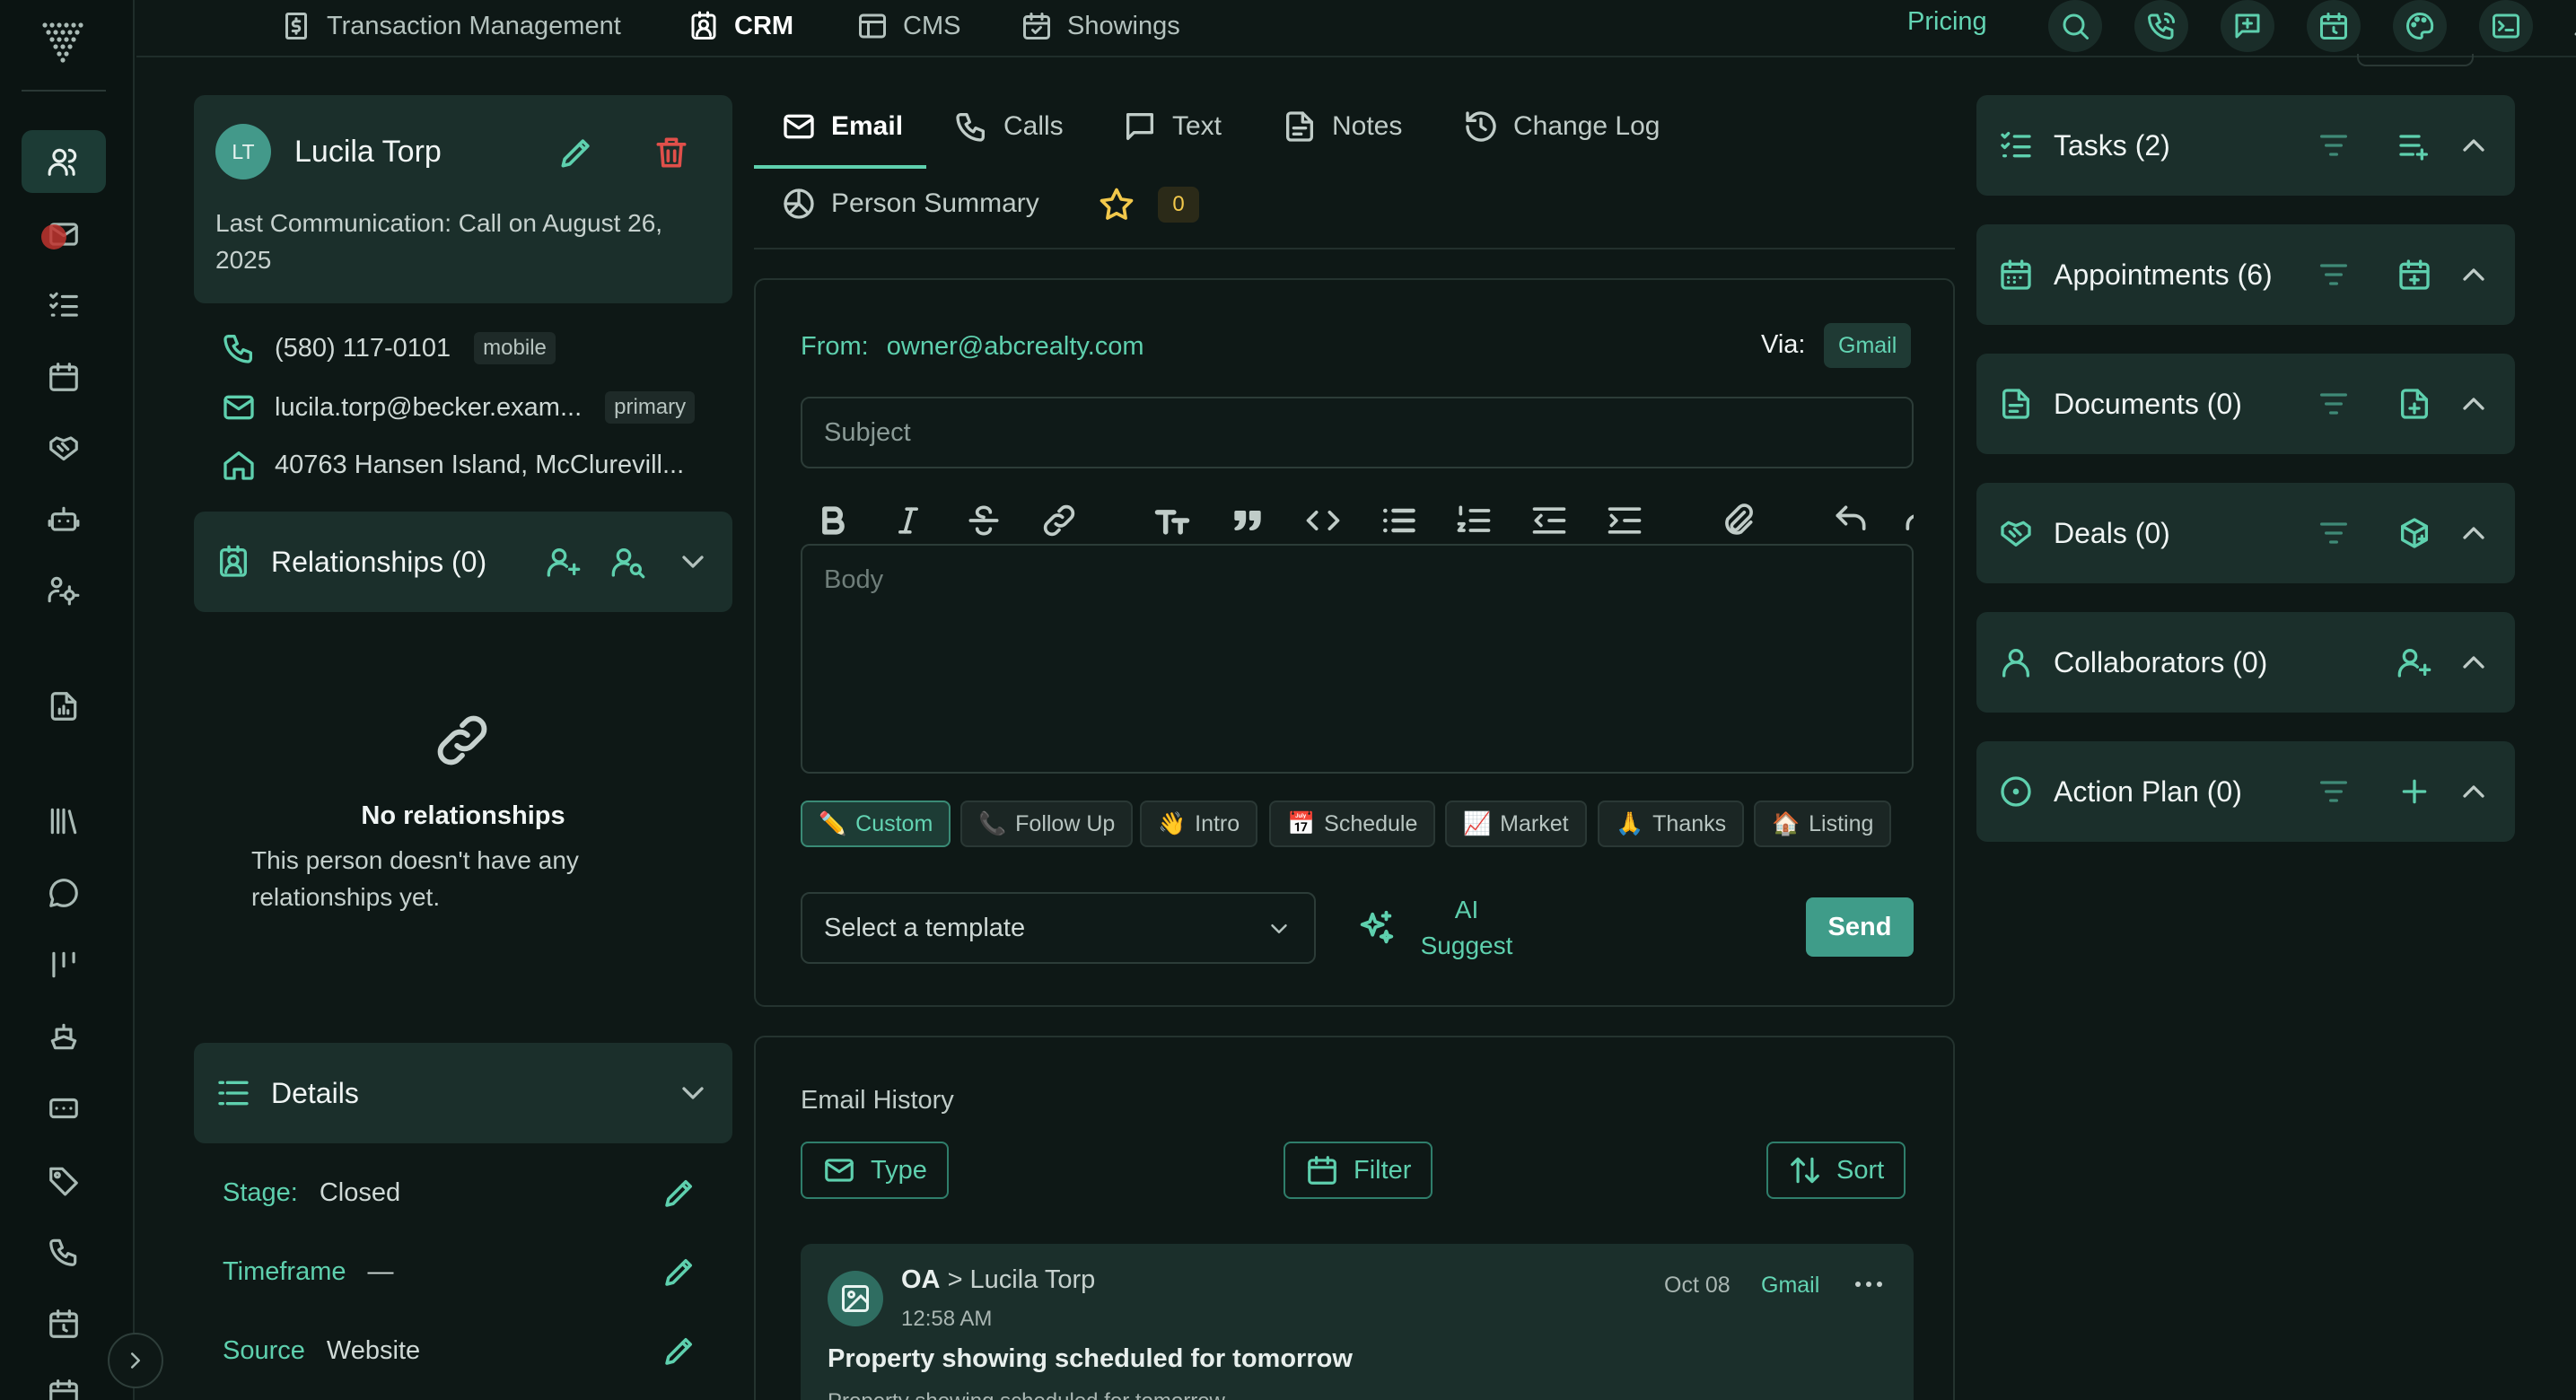  Describe the element at coordinates (1860, 927) in the screenshot. I see `send-button: Send` at that location.